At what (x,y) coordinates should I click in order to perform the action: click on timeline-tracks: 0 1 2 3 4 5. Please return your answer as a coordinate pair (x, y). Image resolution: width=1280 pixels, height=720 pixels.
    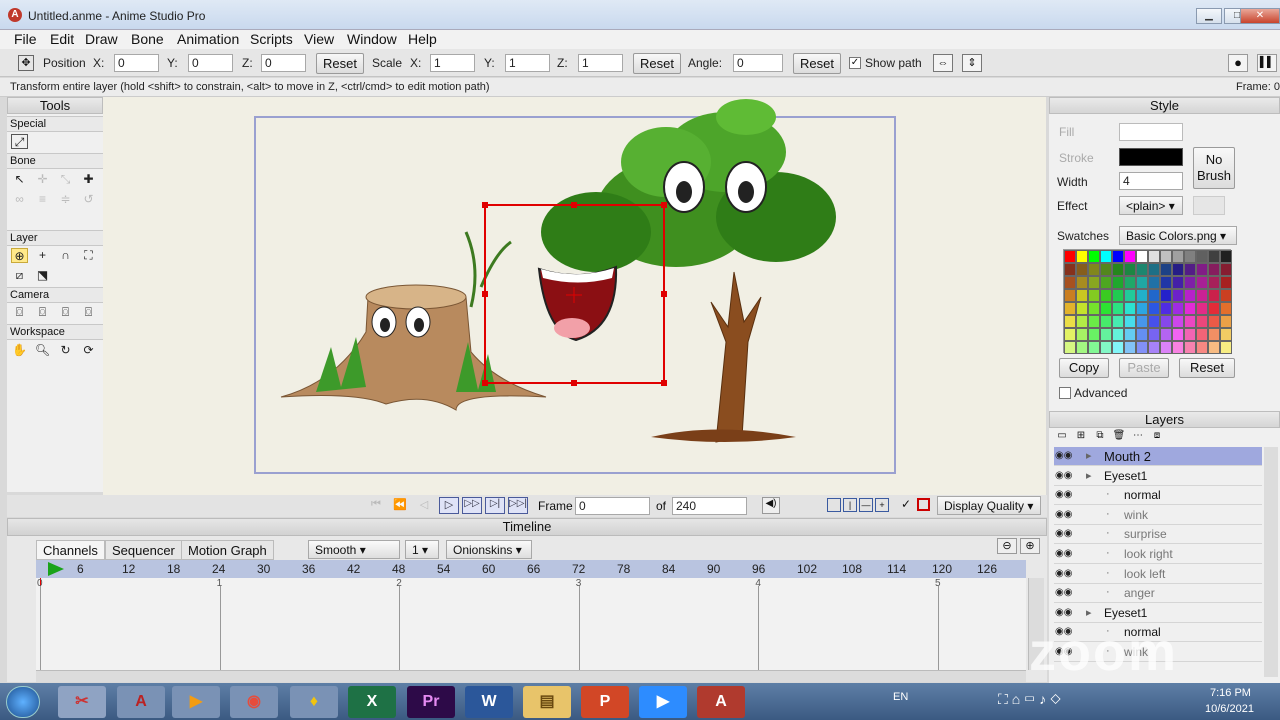
    Looking at the image, I should click on (531, 624).